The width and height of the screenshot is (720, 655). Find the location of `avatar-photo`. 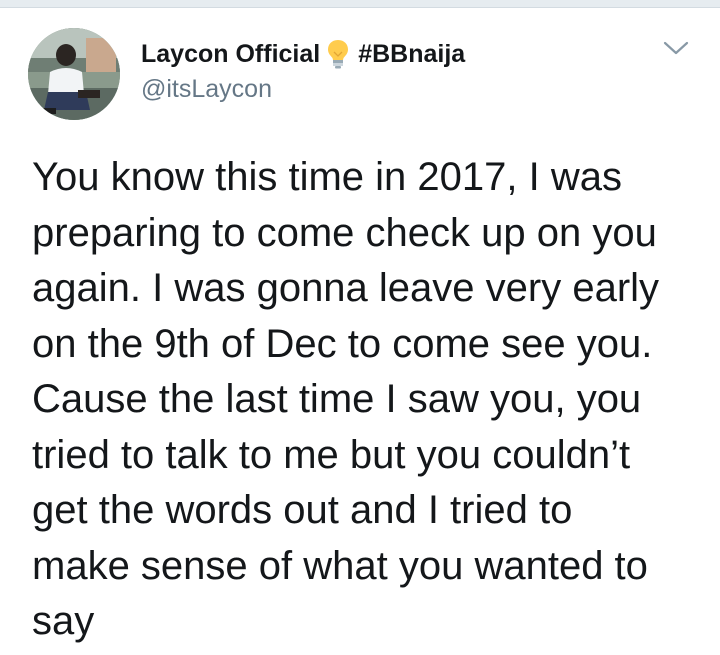

avatar-photo is located at coordinates (74, 74).